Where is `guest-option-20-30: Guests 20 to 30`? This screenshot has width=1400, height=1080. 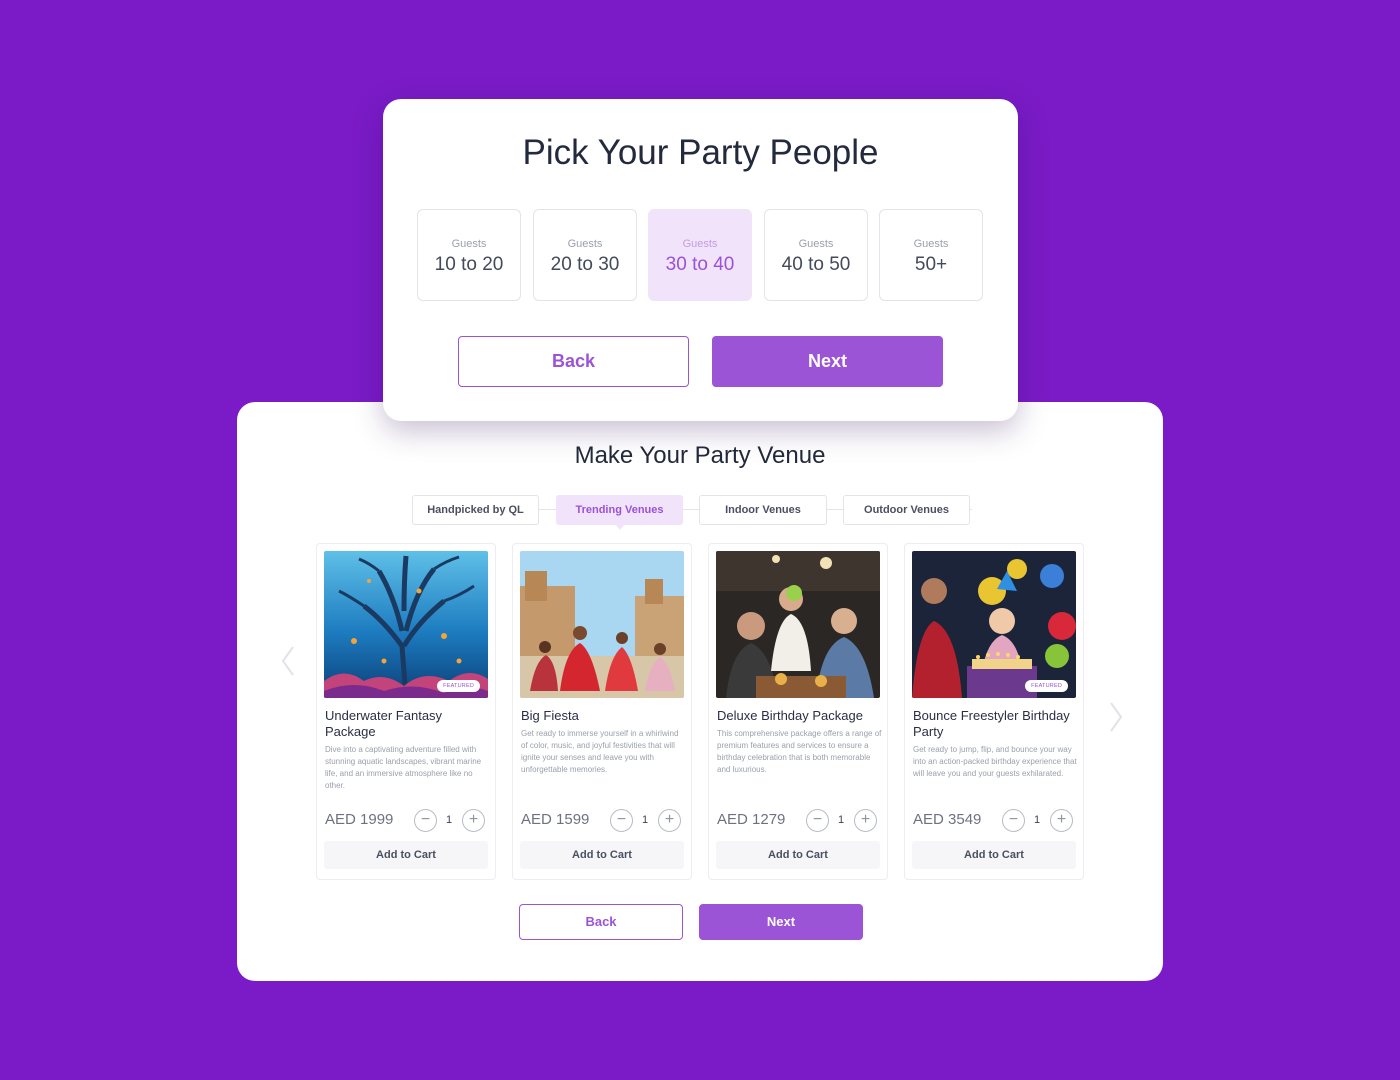 guest-option-20-30: Guests 20 to 30 is located at coordinates (585, 255).